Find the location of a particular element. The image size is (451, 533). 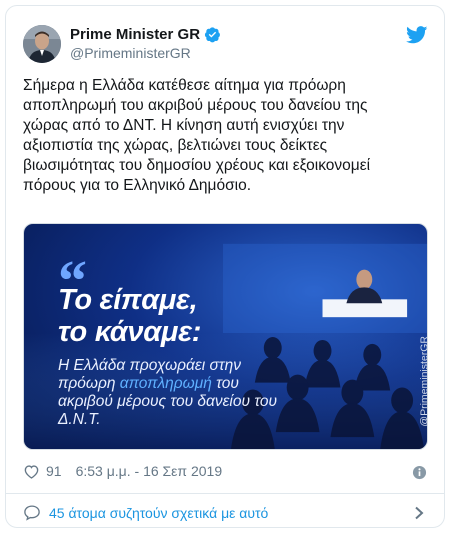

conversation-label: 45 άτομα συζητούν σχετικά με αυτό is located at coordinates (158, 513).